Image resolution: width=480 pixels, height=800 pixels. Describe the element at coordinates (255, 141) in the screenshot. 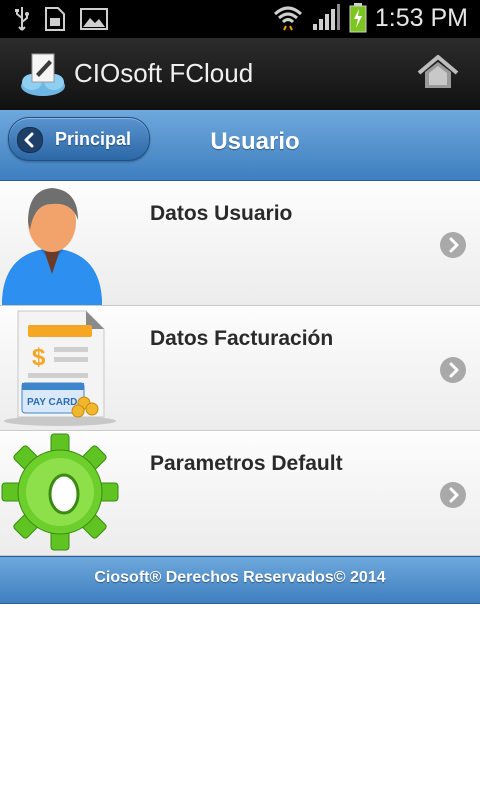

I see `page-title: Usuario` at that location.